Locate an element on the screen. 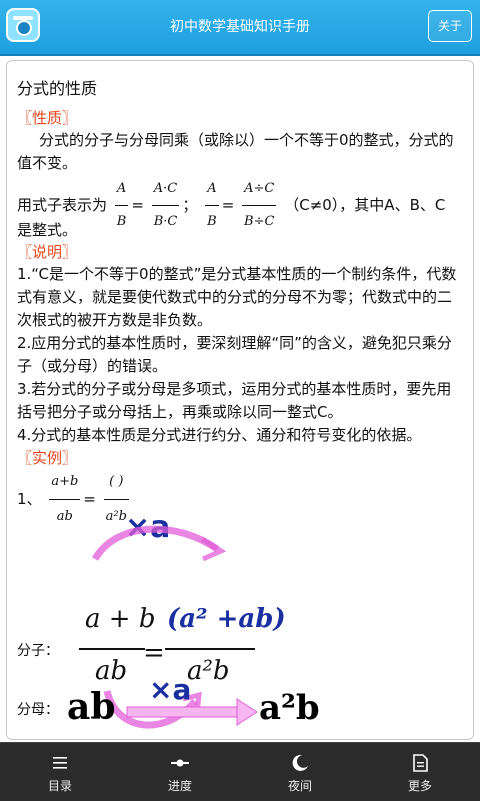 This screenshot has width=480, height=801. nav-more-label: 更多 is located at coordinates (419, 786).